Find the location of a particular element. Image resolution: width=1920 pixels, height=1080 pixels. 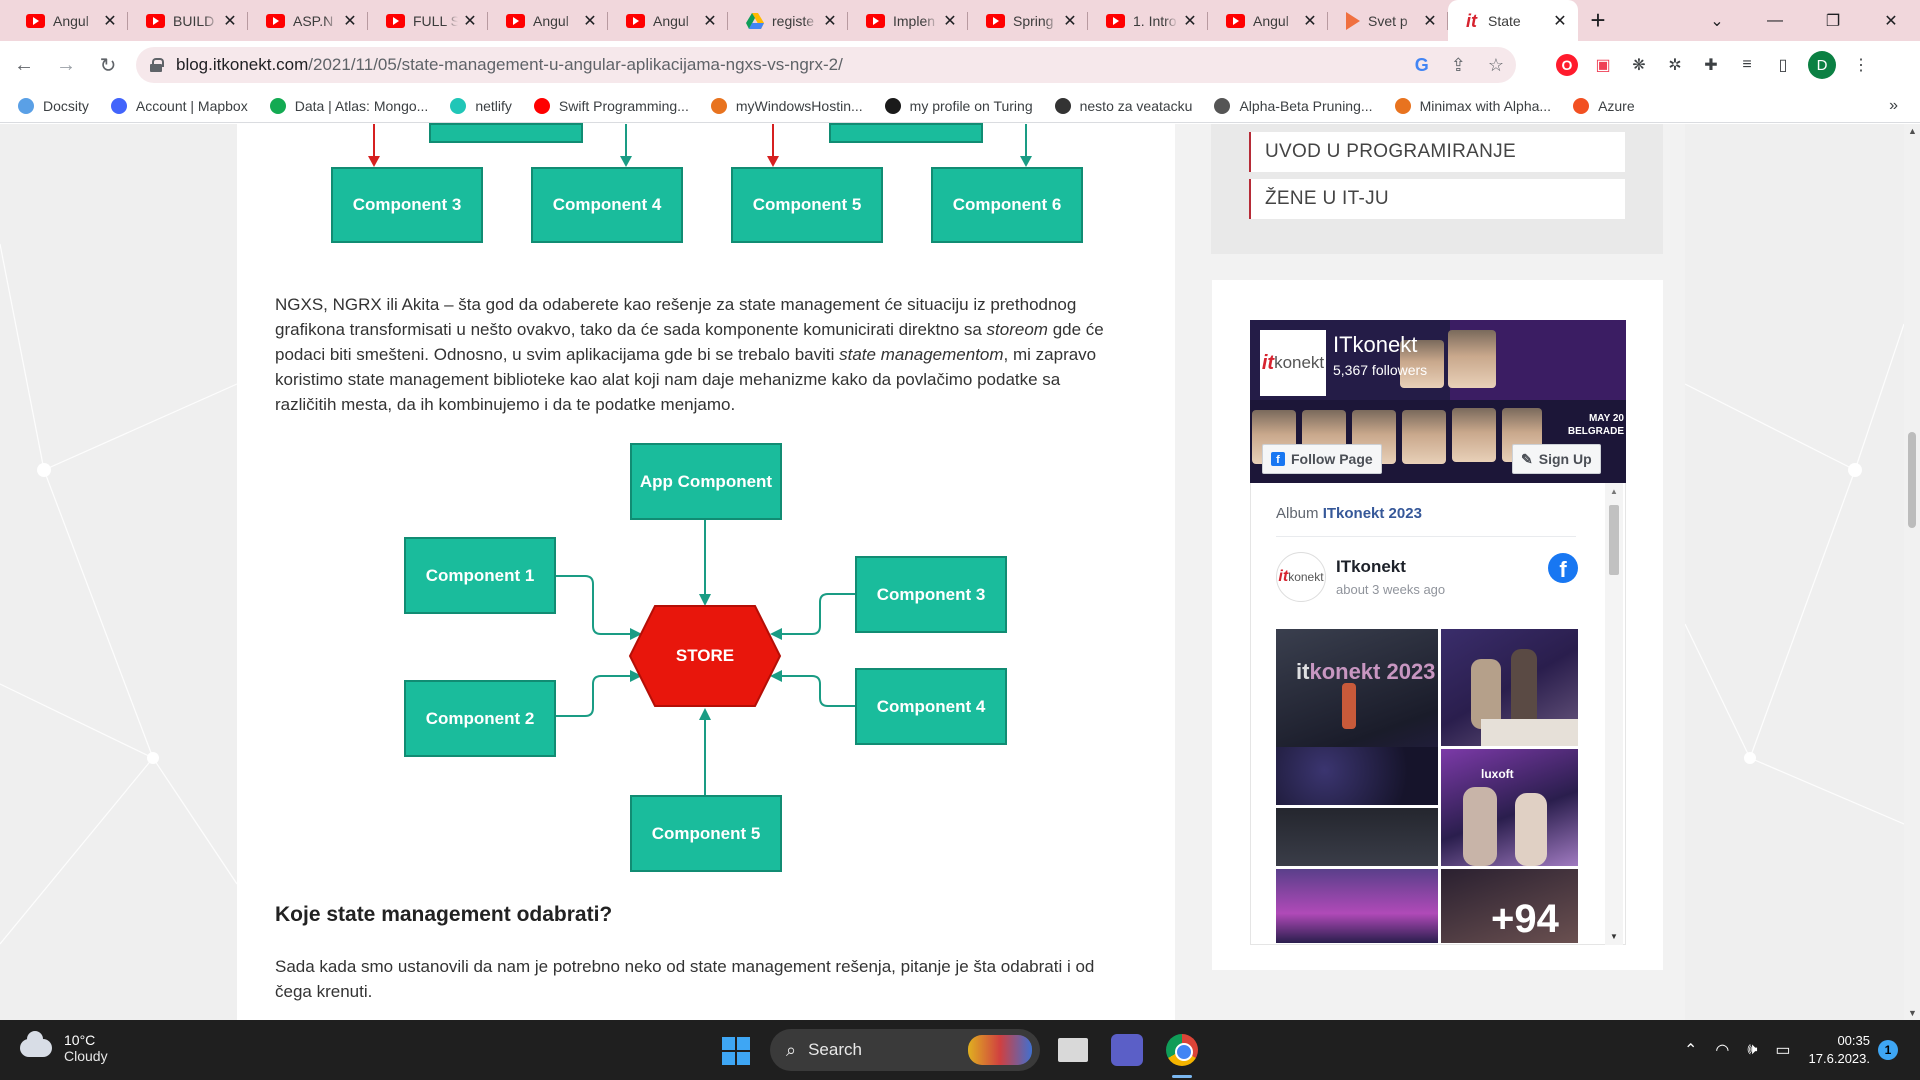

scrollbar-thumb is located at coordinates (1912, 480).